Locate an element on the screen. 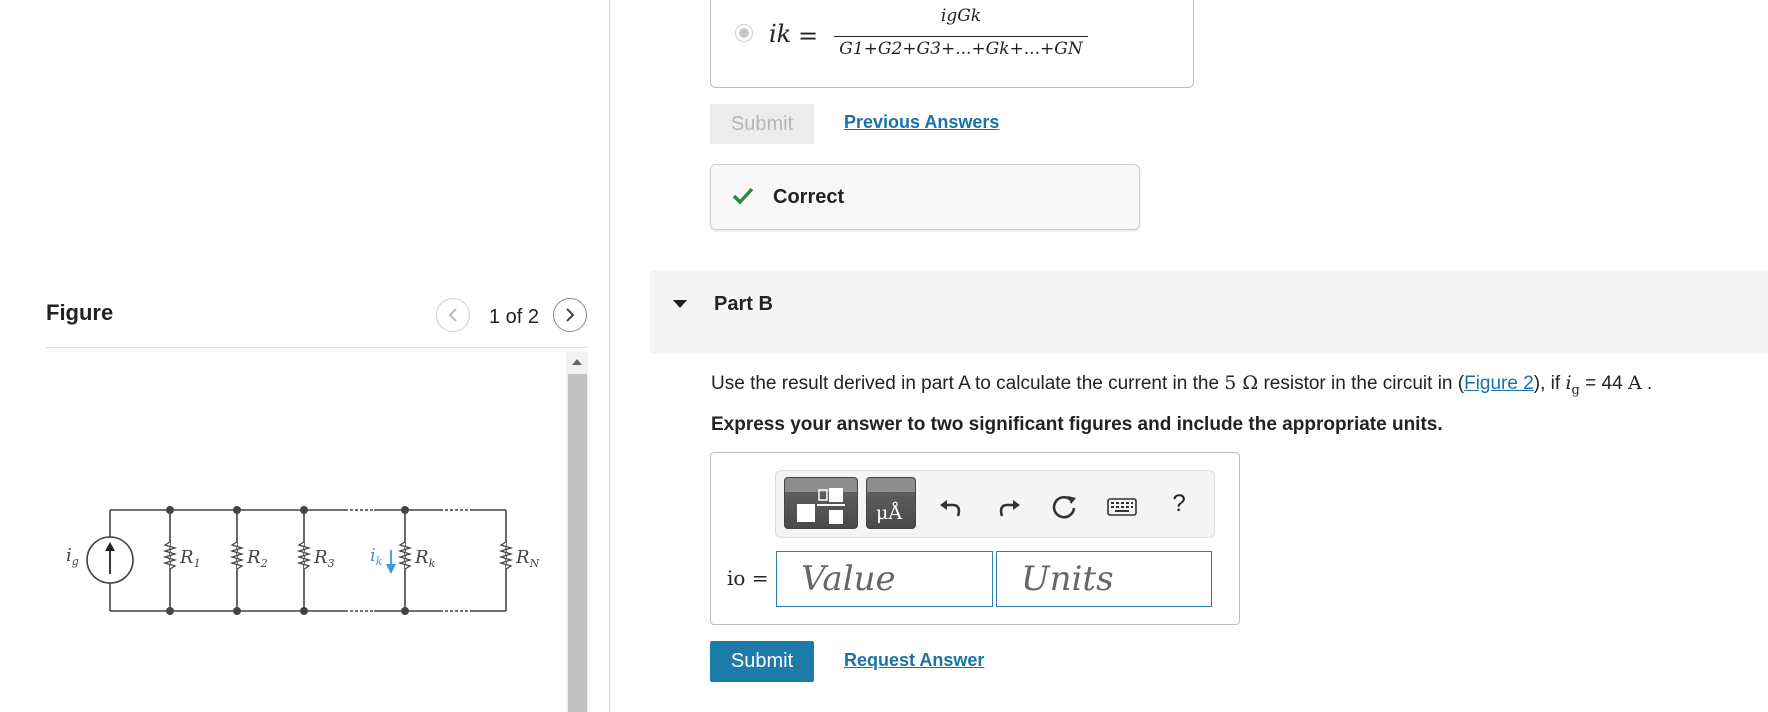 The width and height of the screenshot is (1768, 712). rk-label-sub: k is located at coordinates (432, 563).